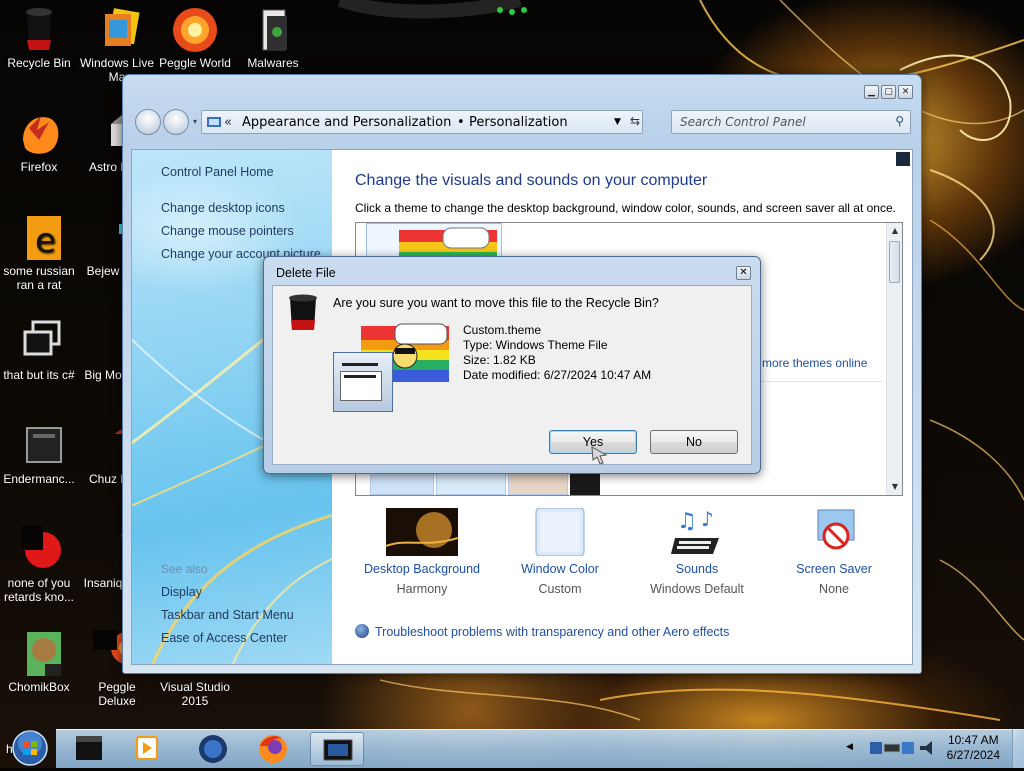  I want to click on desktop-icon-label: Visual Studio 2015, so click(195, 694).